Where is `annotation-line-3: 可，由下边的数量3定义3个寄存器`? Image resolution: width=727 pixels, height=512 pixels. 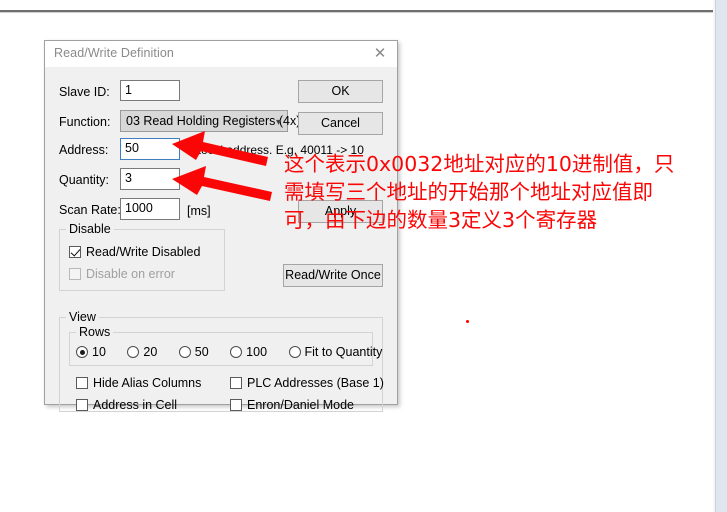 annotation-line-3: 可，由下边的数量3定义3个寄存器 is located at coordinates (441, 220).